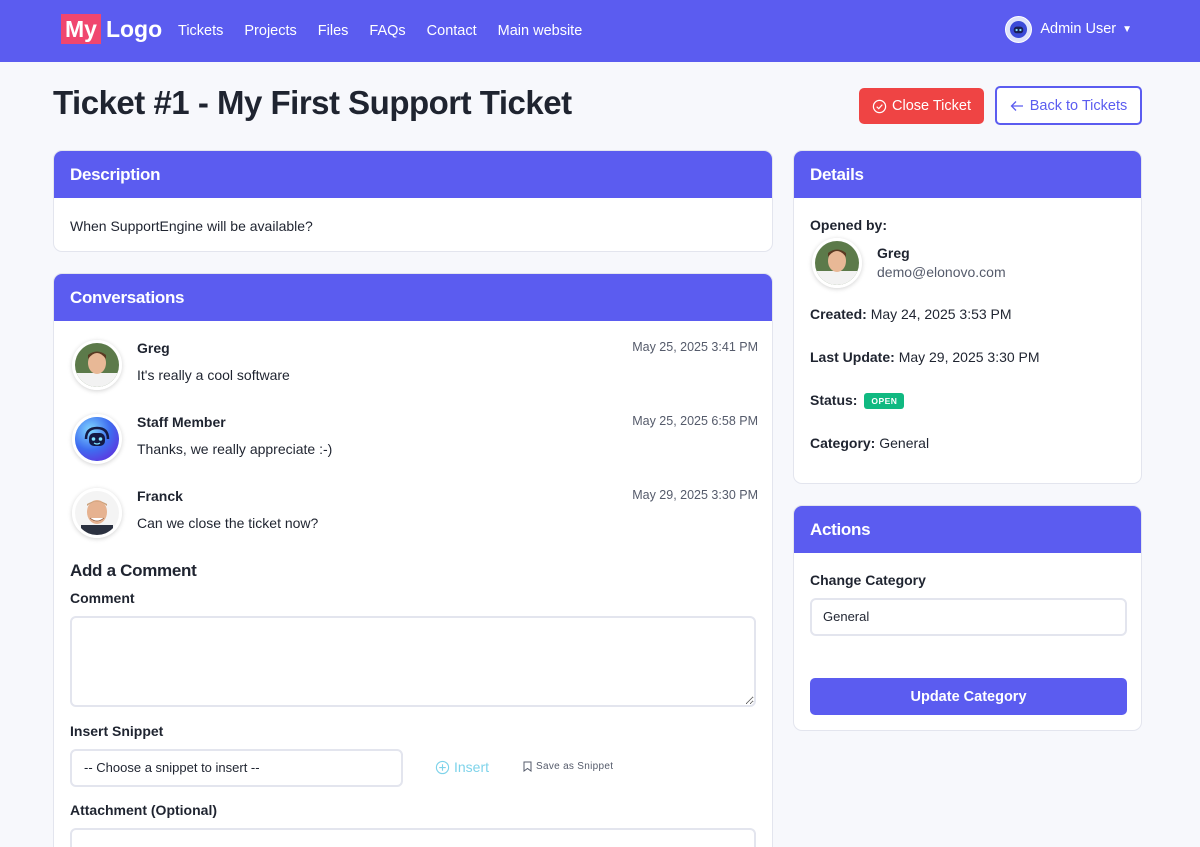 The width and height of the screenshot is (1200, 847). Describe the element at coordinates (575, 766) in the screenshot. I see `save-as-snippet-label: Save as Snippet` at that location.